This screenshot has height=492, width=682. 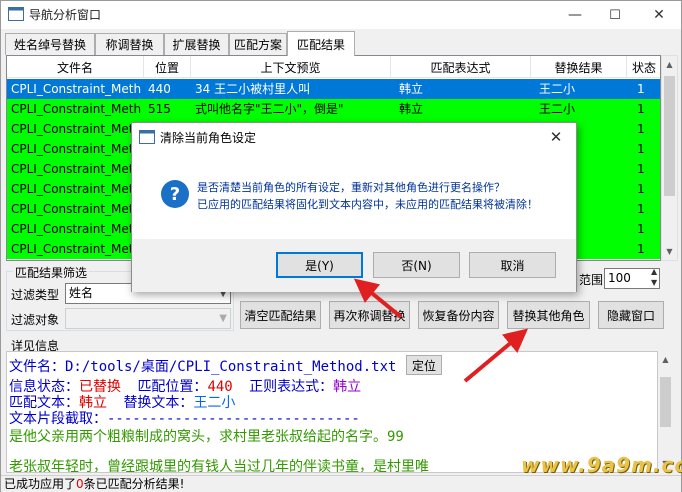 What do you see at coordinates (341, 483) in the screenshot?
I see `status-bar: 已成功应用了0条已匹配分析结果!` at bounding box center [341, 483].